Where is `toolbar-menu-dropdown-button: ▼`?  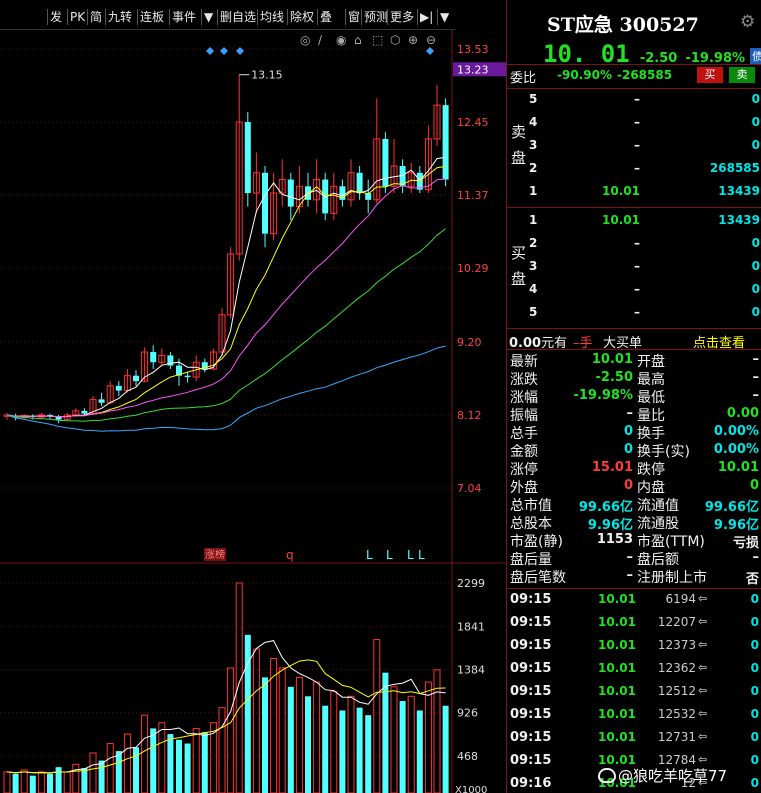 toolbar-menu-dropdown-button: ▼ is located at coordinates (444, 17).